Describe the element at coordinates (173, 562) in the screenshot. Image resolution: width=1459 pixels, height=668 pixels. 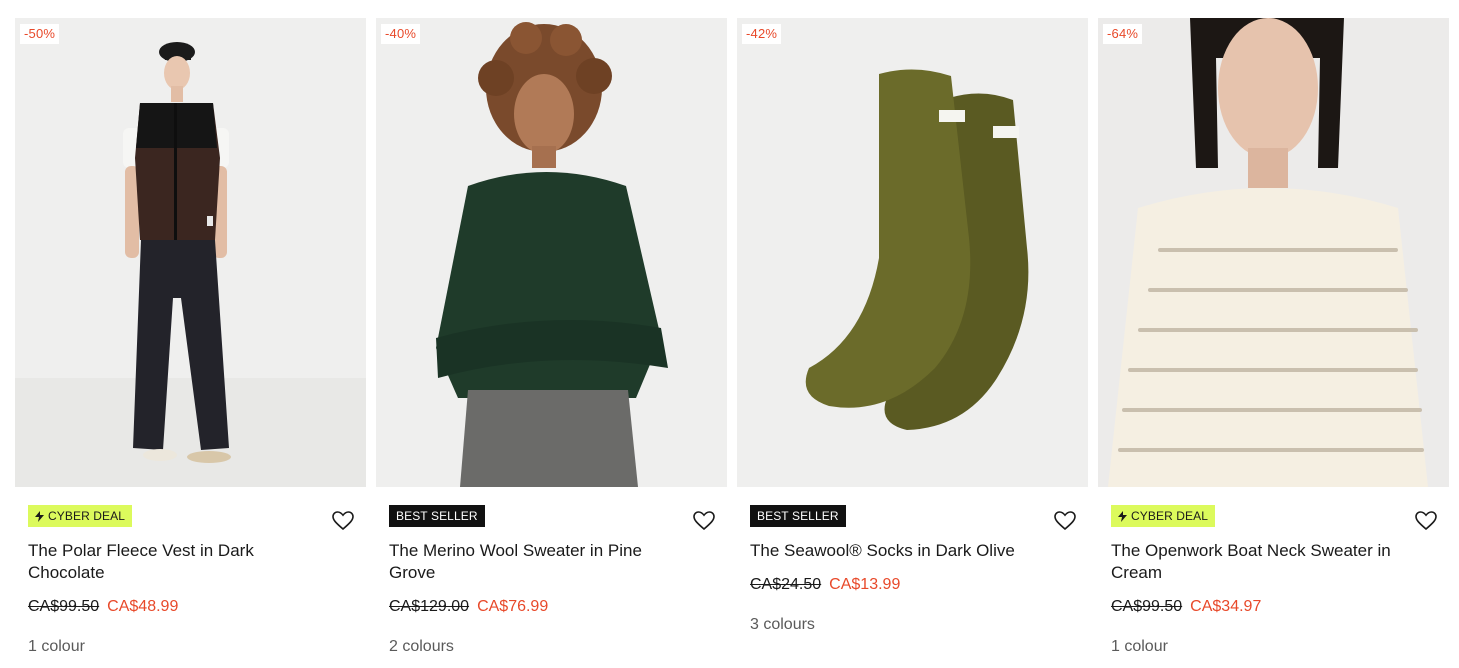
I see `product-title: The Polar Fleece Vest in Dark Chocolate` at that location.